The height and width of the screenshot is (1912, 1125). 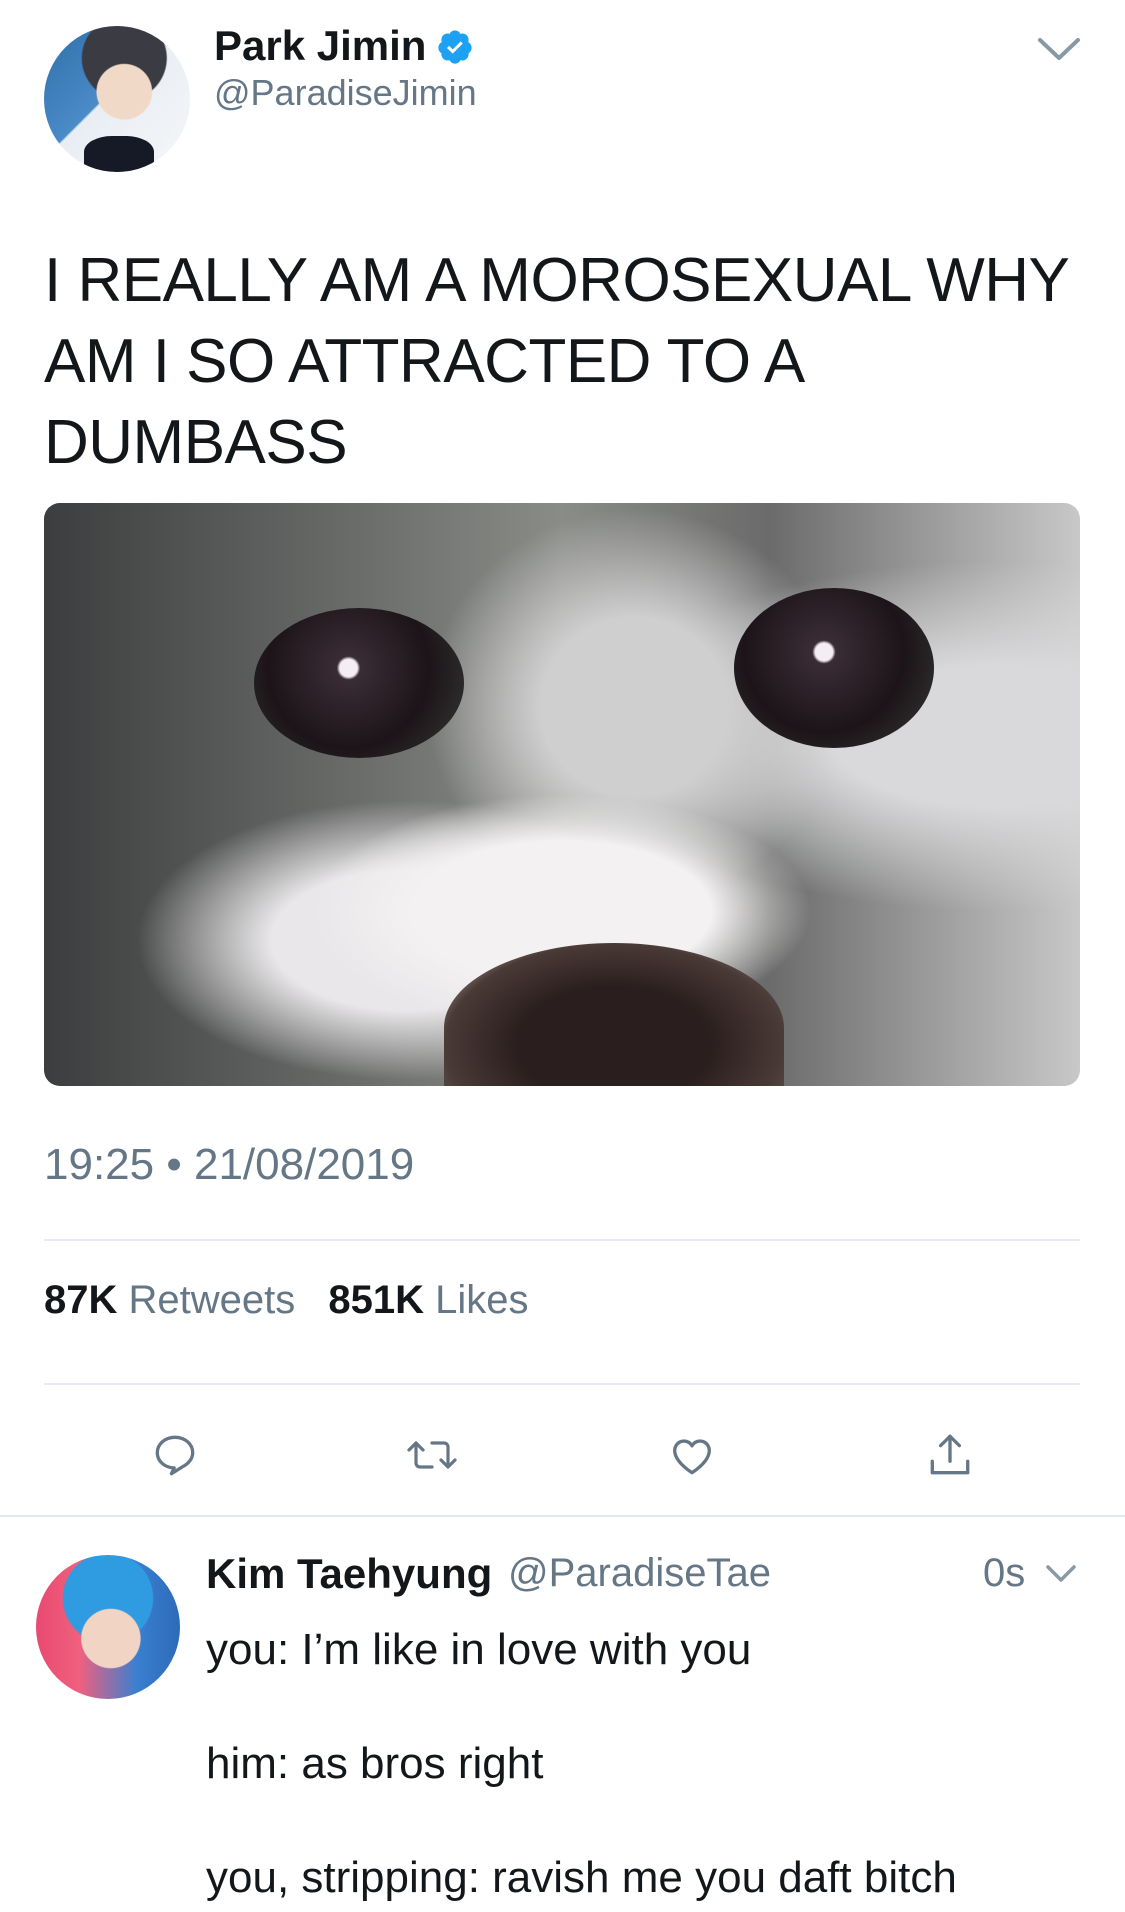 I want to click on retweets-label: Retweets, so click(x=212, y=1300).